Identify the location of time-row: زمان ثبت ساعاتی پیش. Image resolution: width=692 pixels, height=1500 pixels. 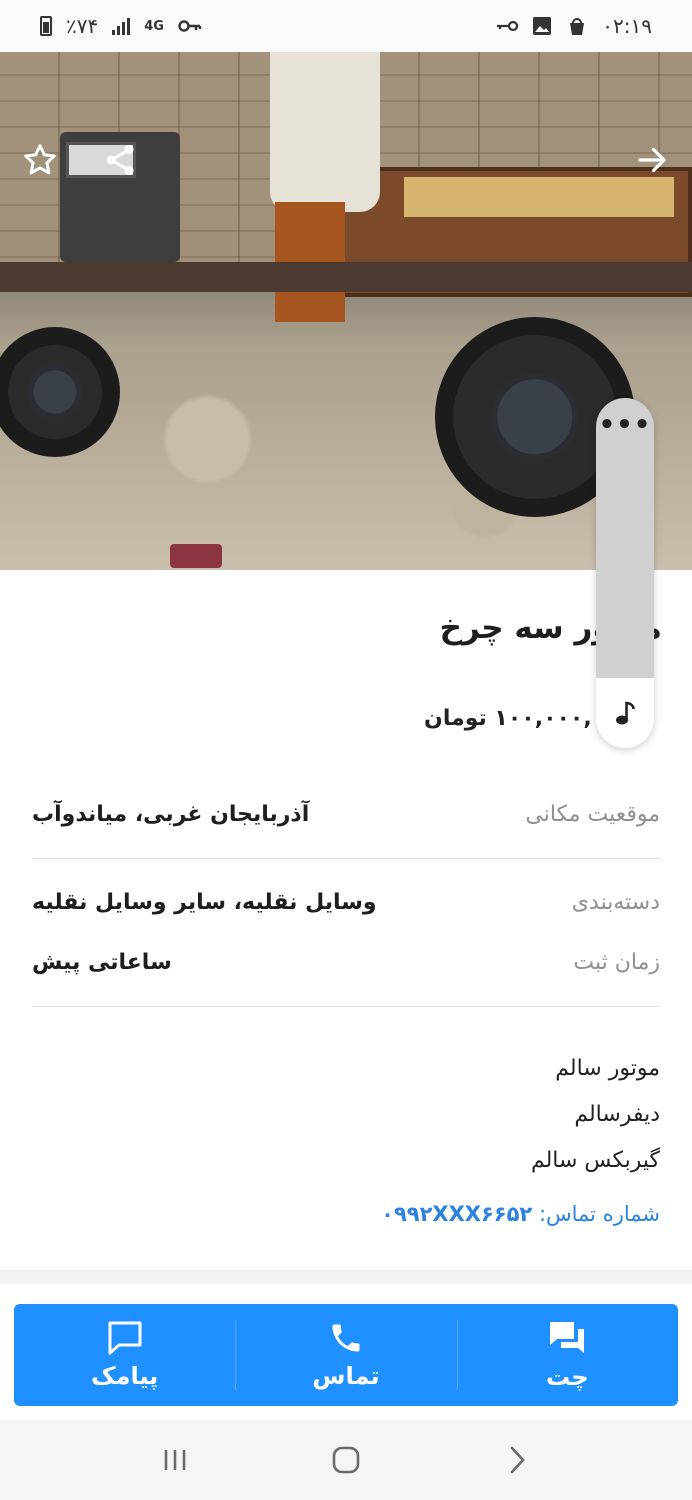
(346, 962).